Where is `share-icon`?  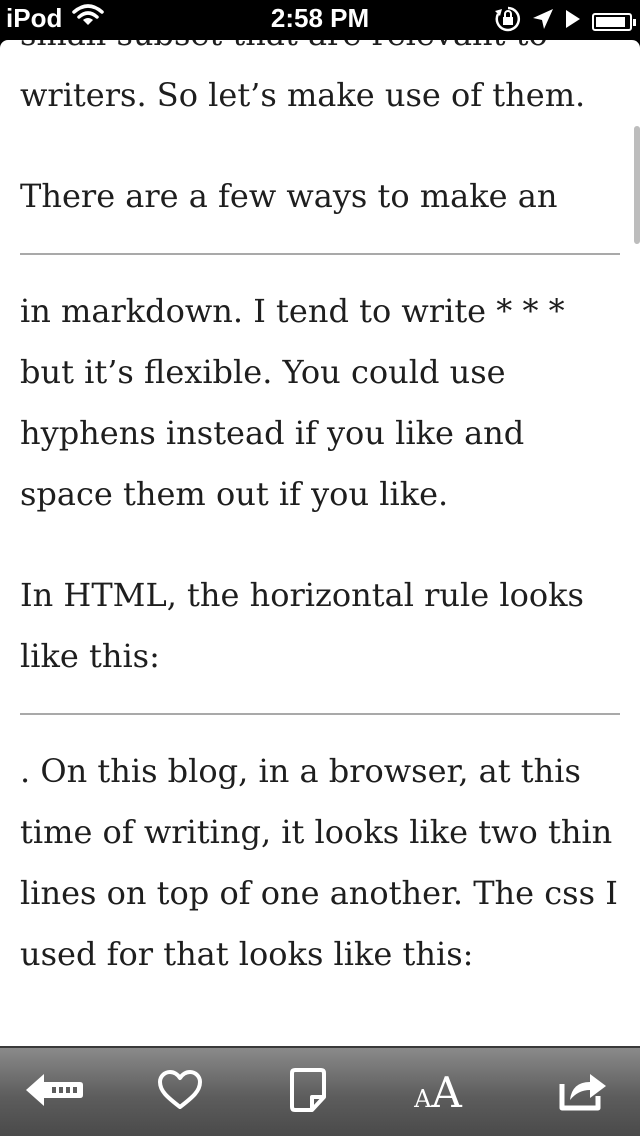
share-icon is located at coordinates (582, 1092).